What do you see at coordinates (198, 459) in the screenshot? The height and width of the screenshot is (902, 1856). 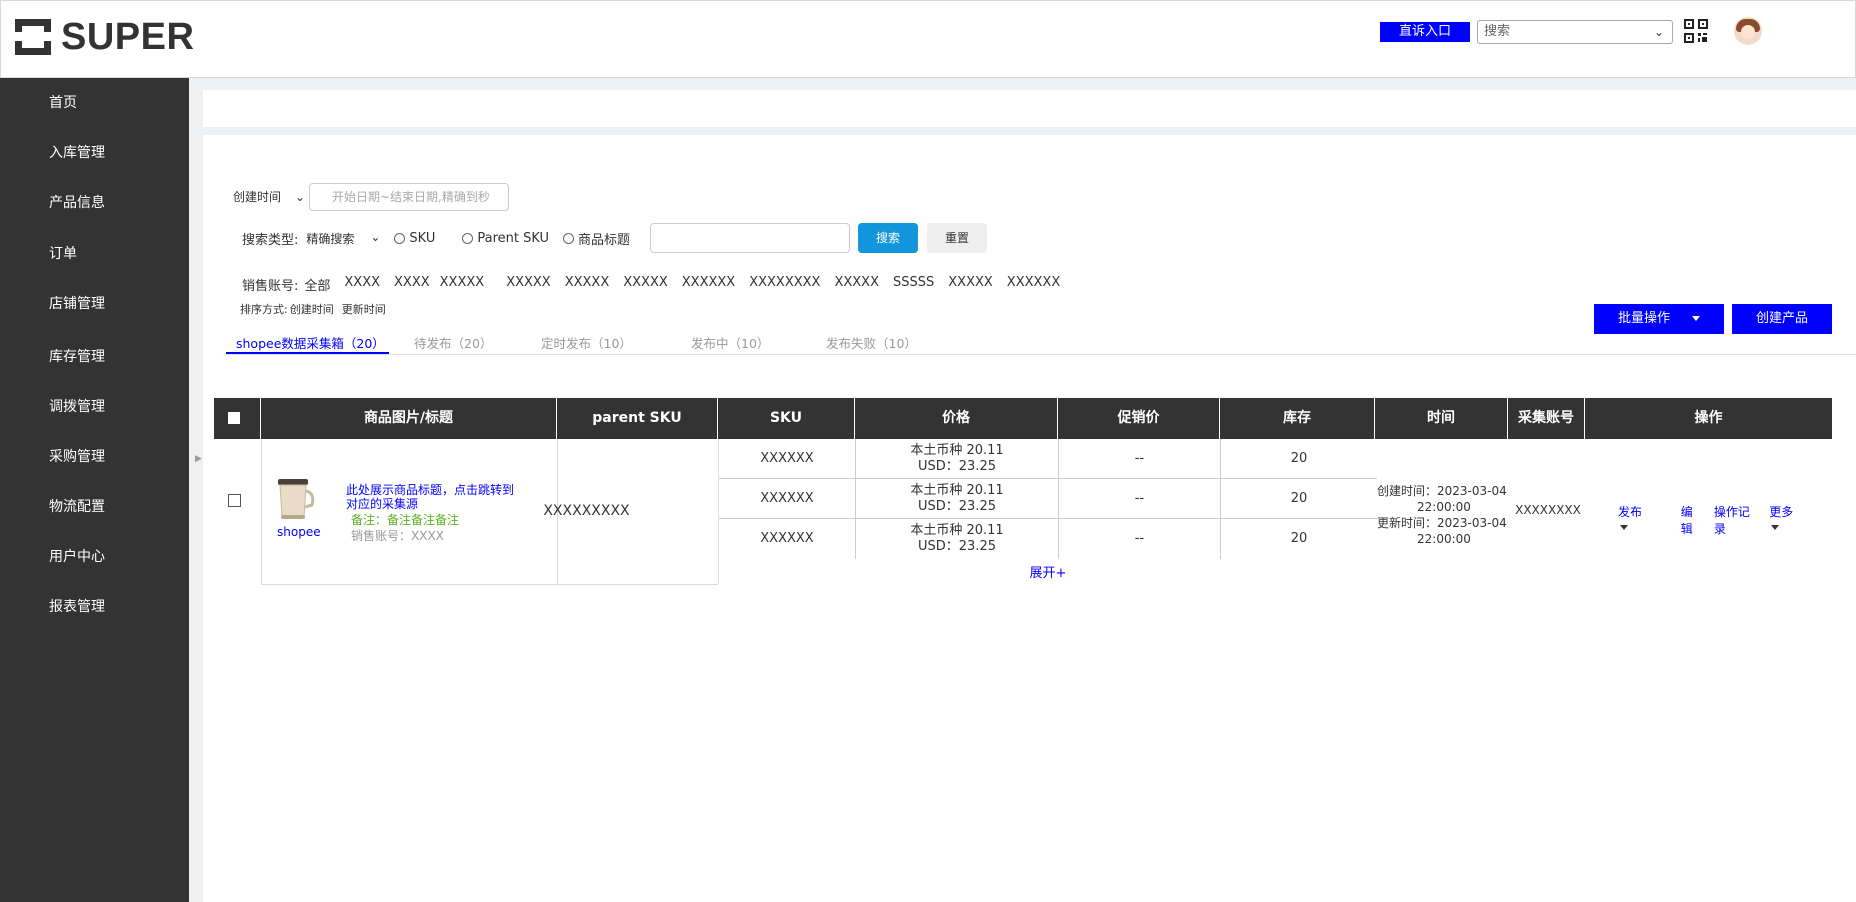 I see `sidebar-collapse-icon: ▶` at bounding box center [198, 459].